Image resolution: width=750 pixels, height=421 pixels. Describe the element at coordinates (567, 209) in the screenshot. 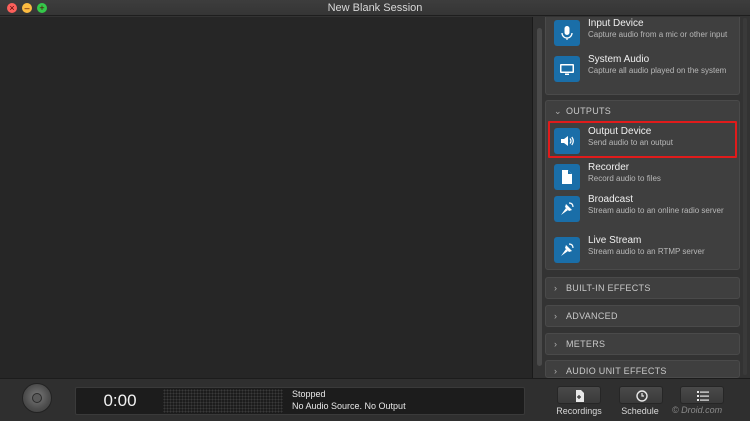

I see `broadcast-icon` at that location.